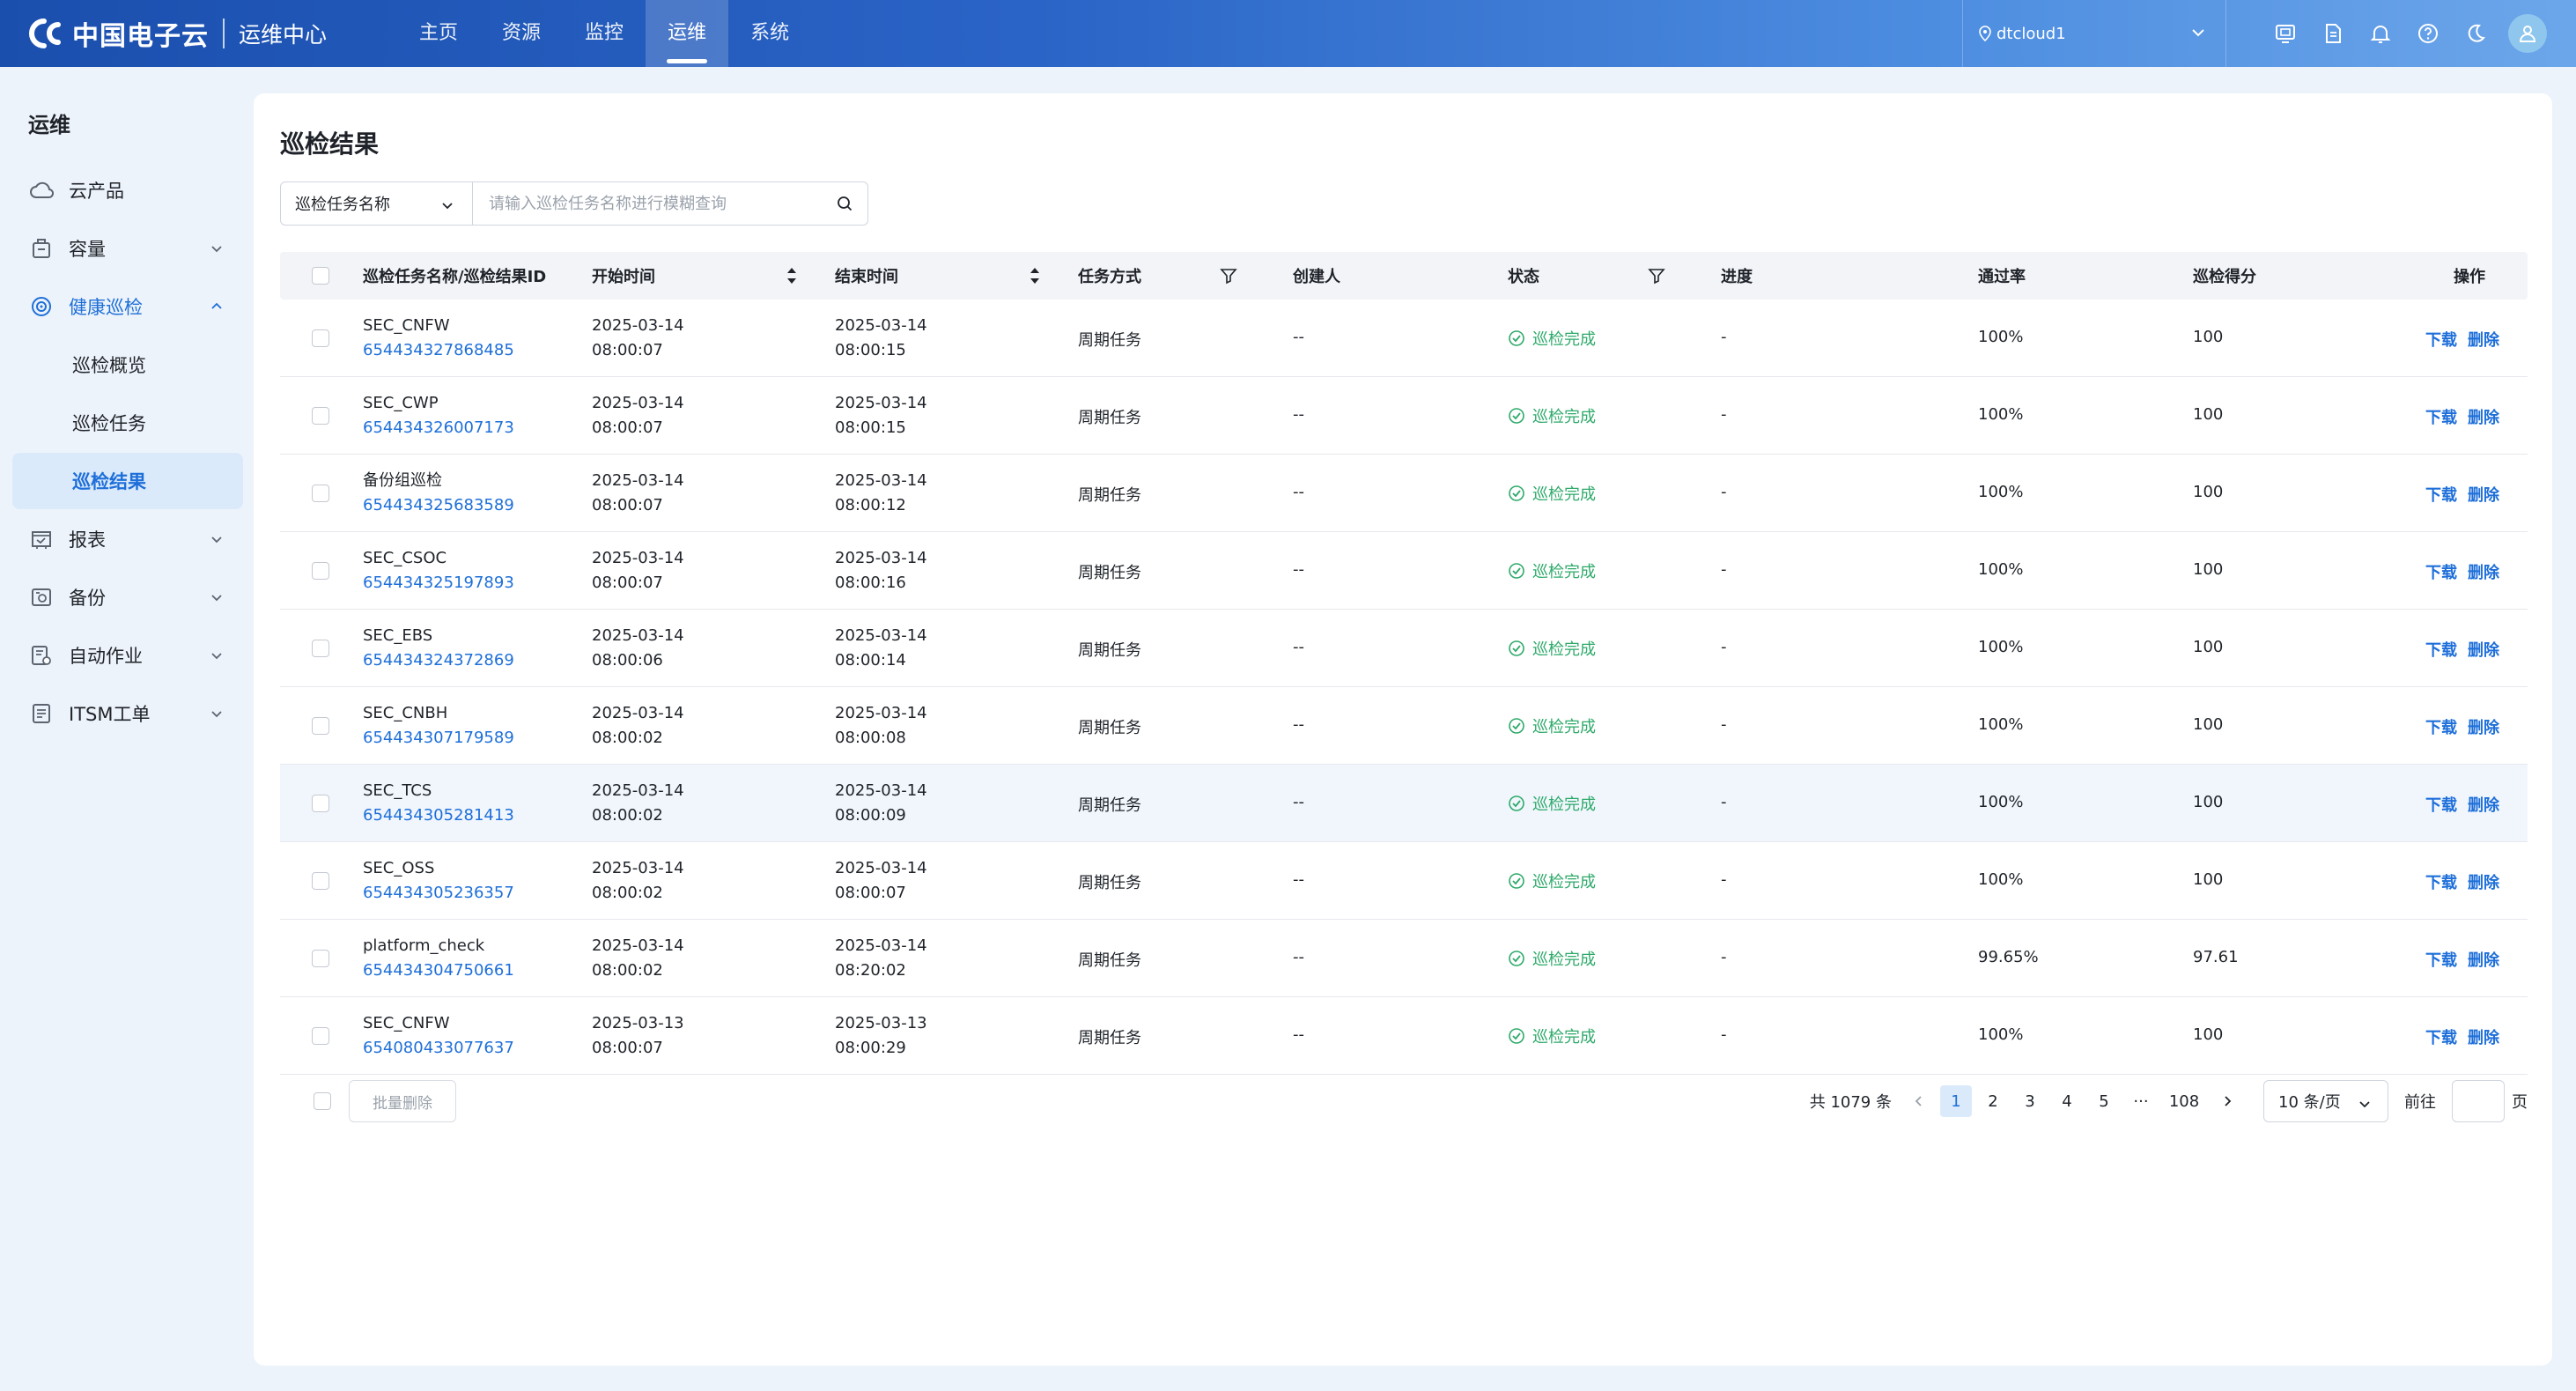 The image size is (2576, 1391). I want to click on sidebar-item-capacity: 容量, so click(127, 248).